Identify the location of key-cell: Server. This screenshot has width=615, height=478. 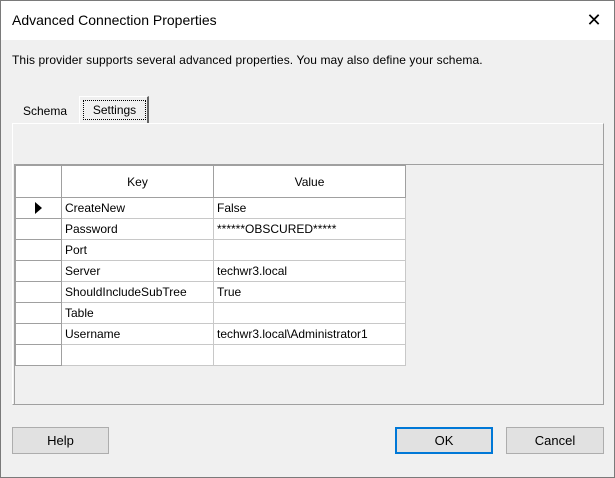
(137, 271).